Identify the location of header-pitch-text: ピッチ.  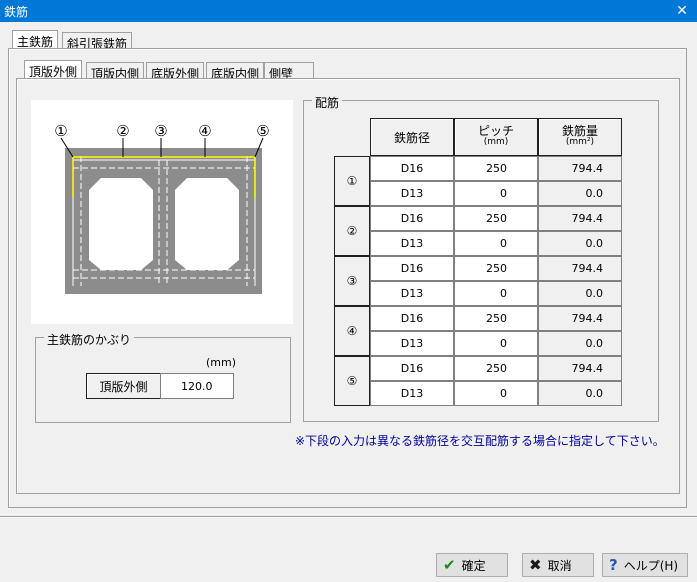
(495, 131).